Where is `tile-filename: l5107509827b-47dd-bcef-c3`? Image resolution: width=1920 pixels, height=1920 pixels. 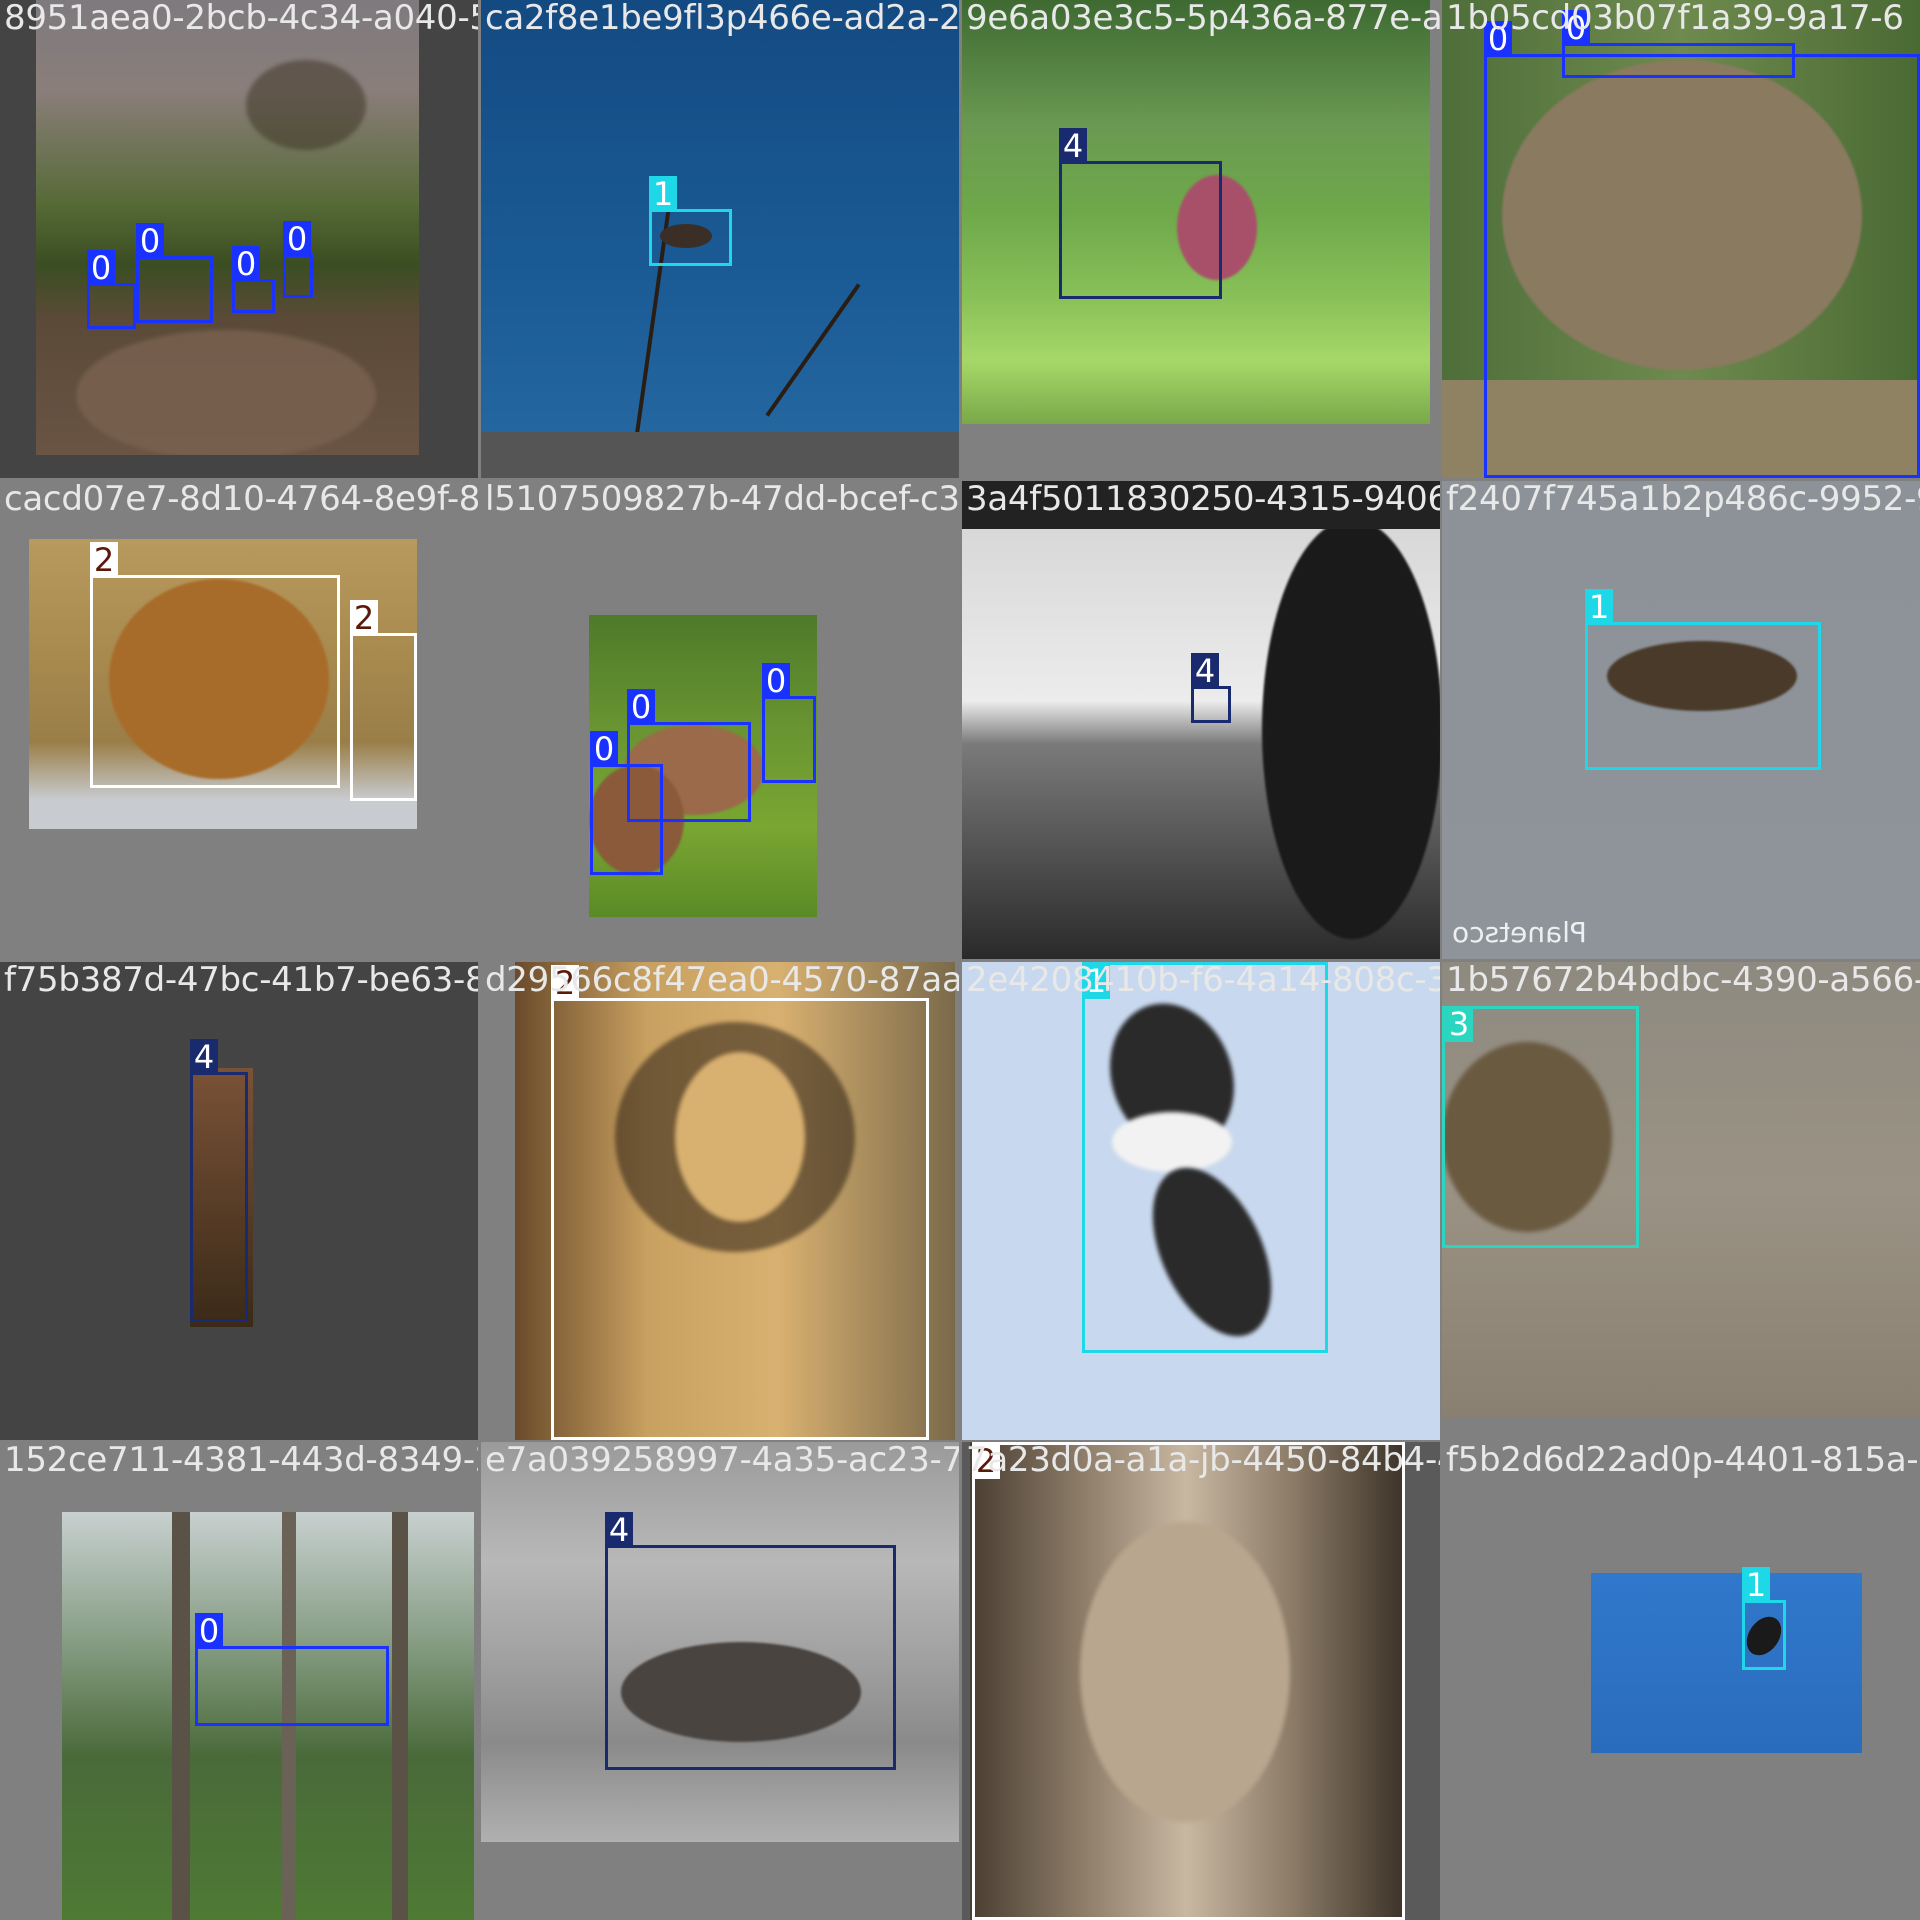
tile-filename: l5107509827b-47dd-bcef-c3 is located at coordinates (722, 500).